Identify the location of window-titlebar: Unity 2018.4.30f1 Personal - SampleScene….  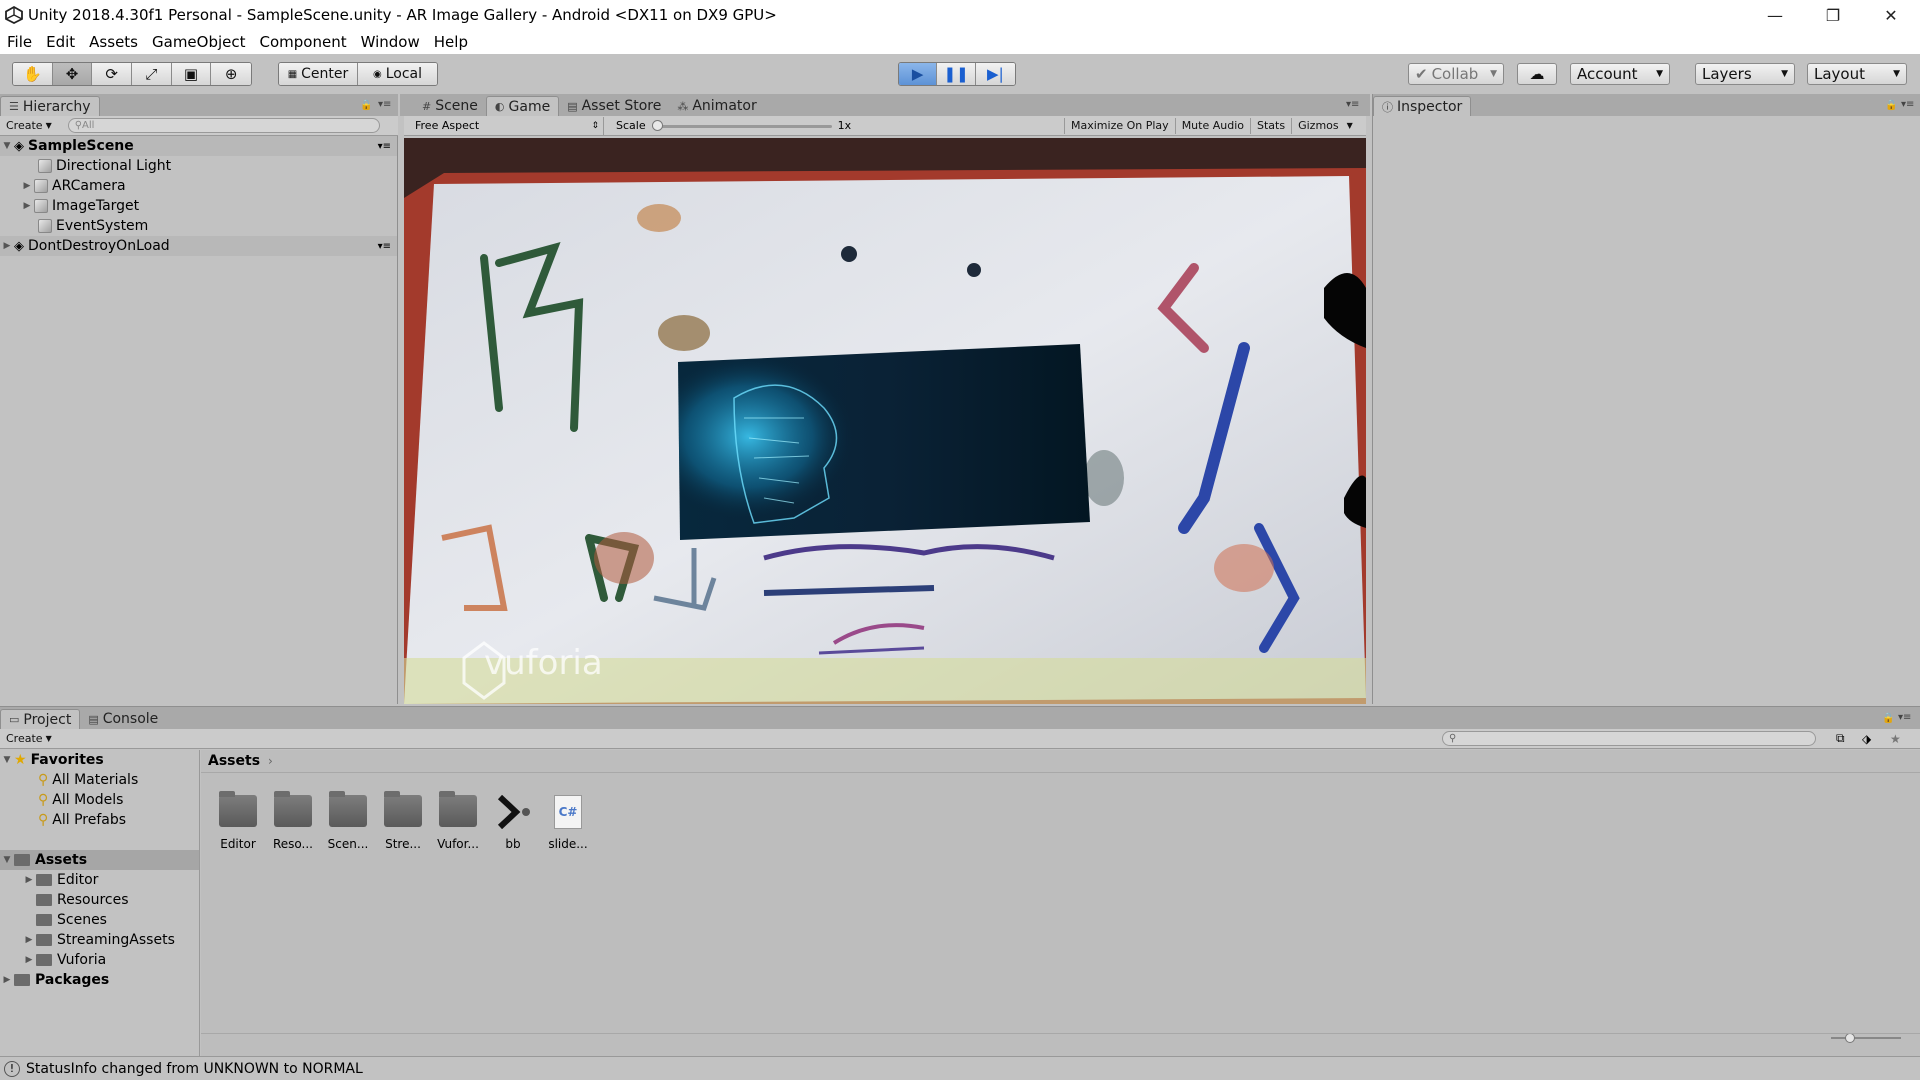
(960, 15).